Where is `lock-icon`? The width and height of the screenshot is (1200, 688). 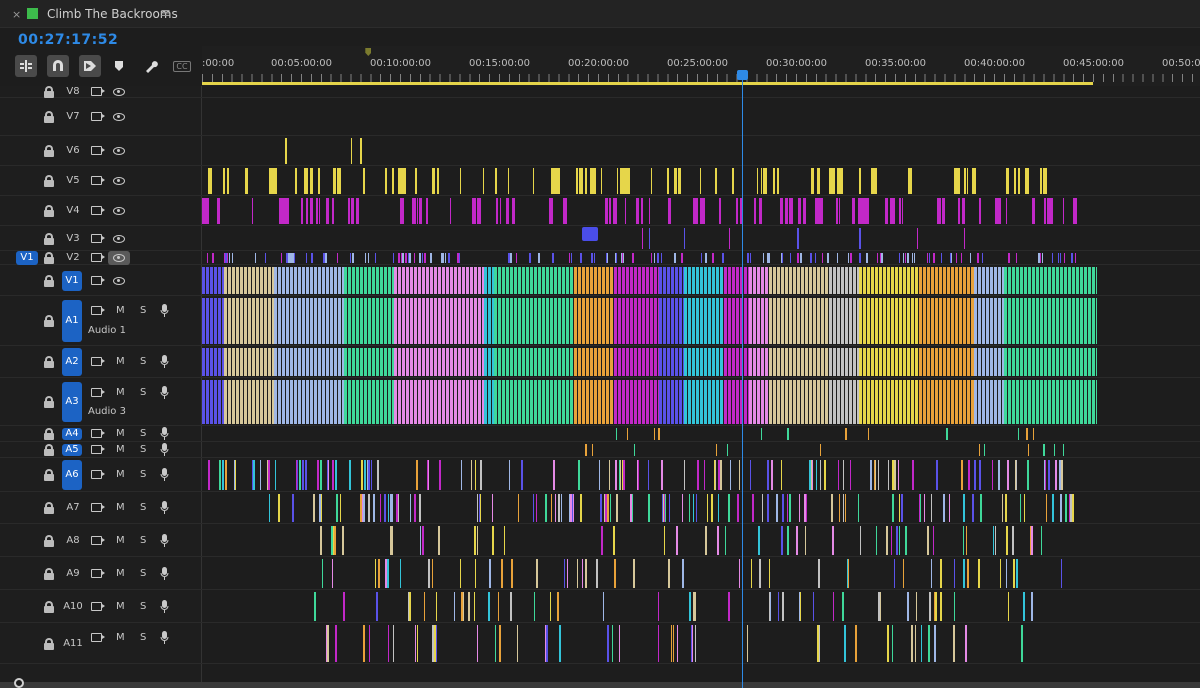 lock-icon is located at coordinates (49, 181).